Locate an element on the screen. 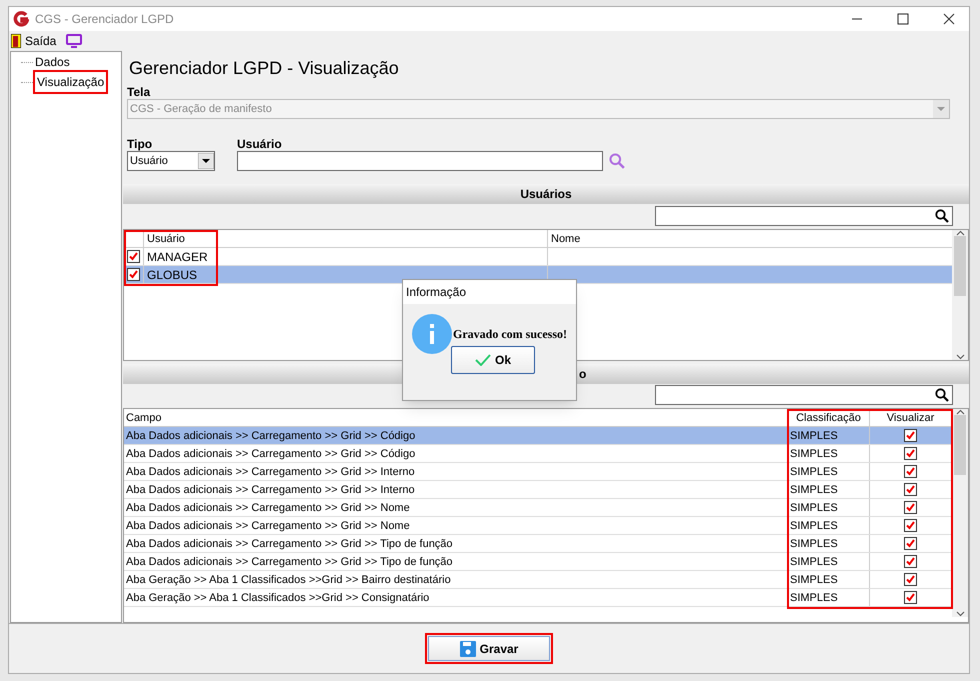 The width and height of the screenshot is (980, 681). maximize-icon is located at coordinates (903, 19).